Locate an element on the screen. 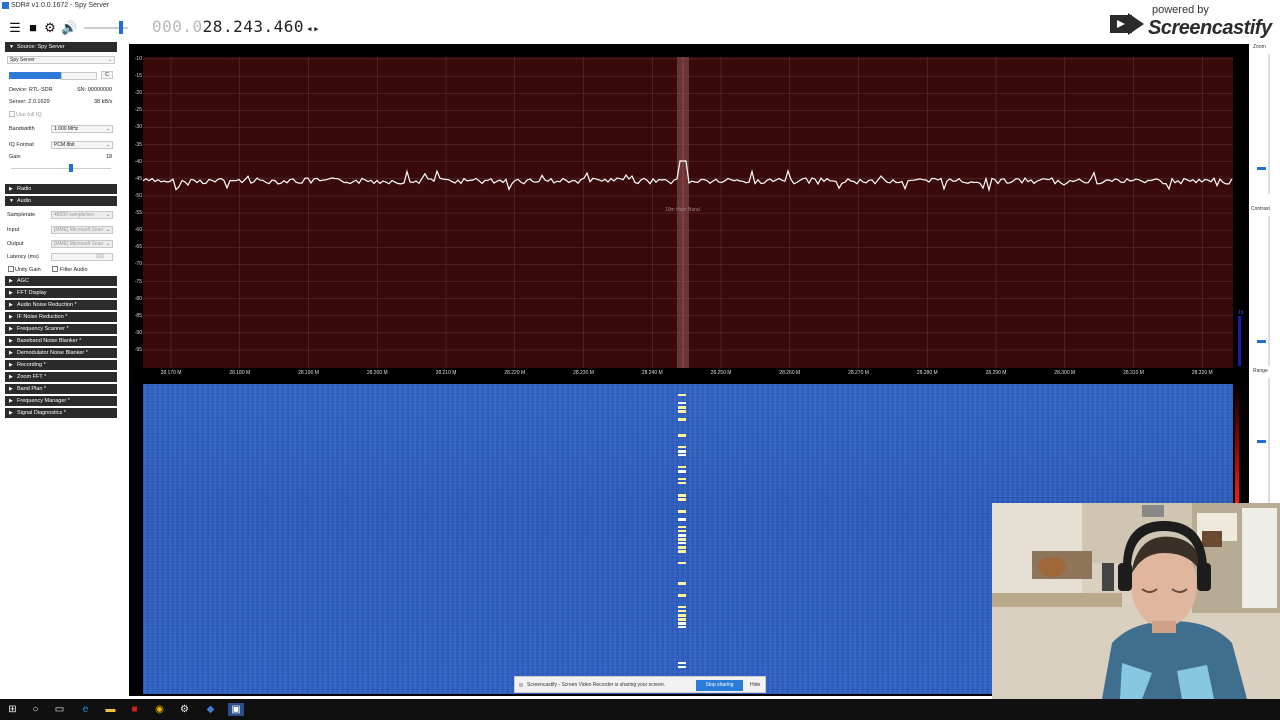 This screenshot has height=720, width=1280. section-0-header: ▶ AGC is located at coordinates (61, 281).